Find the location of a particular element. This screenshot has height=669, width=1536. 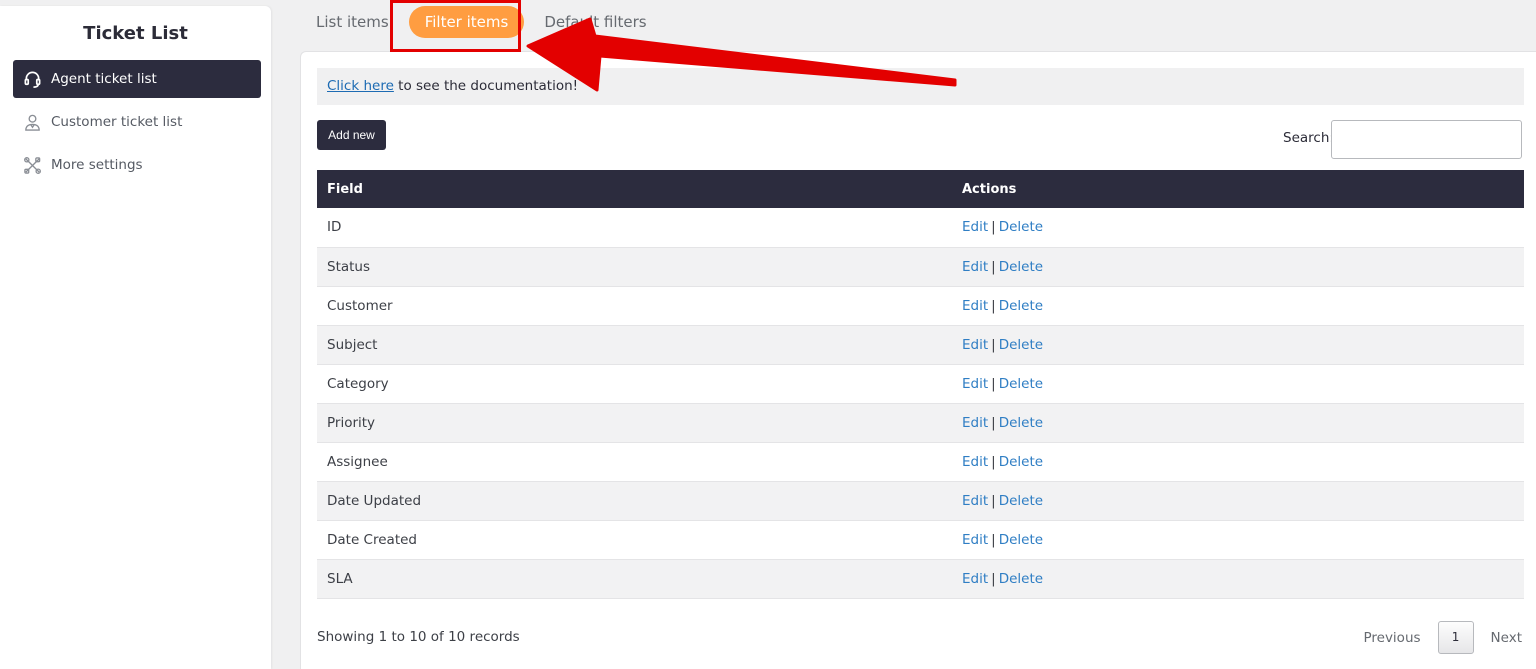

sidebar-item-more-settings: More settings is located at coordinates (137, 165).